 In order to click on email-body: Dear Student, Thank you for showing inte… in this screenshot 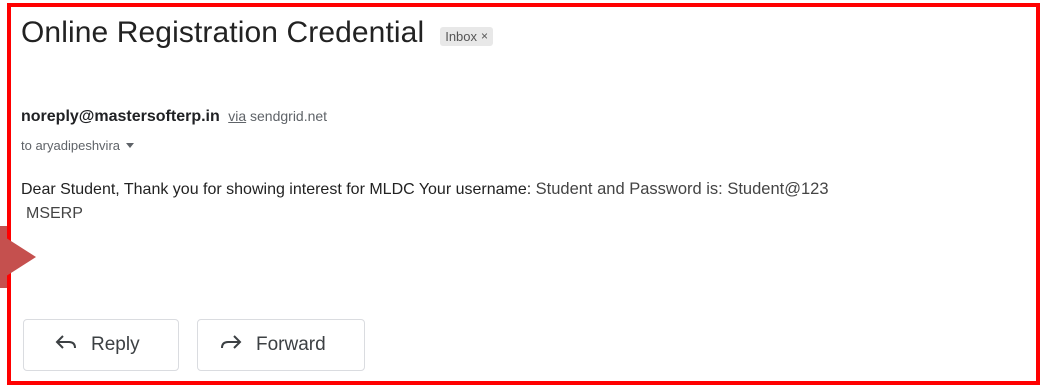, I will do `click(425, 189)`.